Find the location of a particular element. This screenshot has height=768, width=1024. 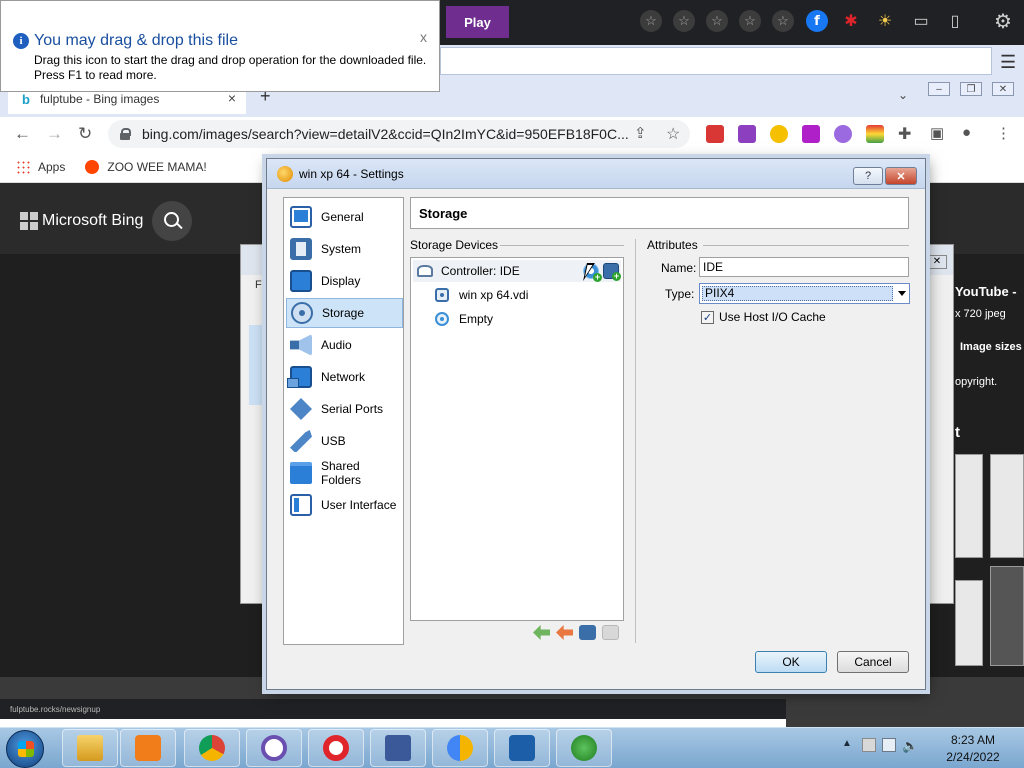

bookmark-zoo-wee-mama: ZOO WEE MAMA! is located at coordinates (156, 167).